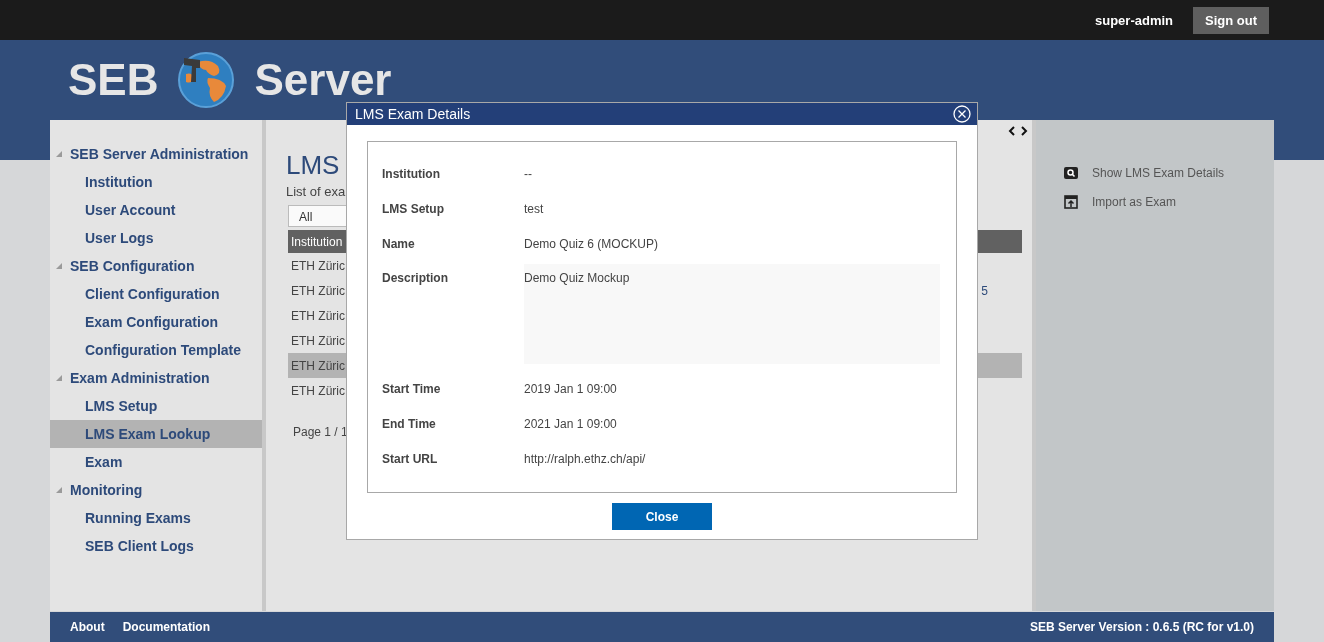 The image size is (1324, 642). What do you see at coordinates (315, 241) in the screenshot?
I see `column-header: Institution` at bounding box center [315, 241].